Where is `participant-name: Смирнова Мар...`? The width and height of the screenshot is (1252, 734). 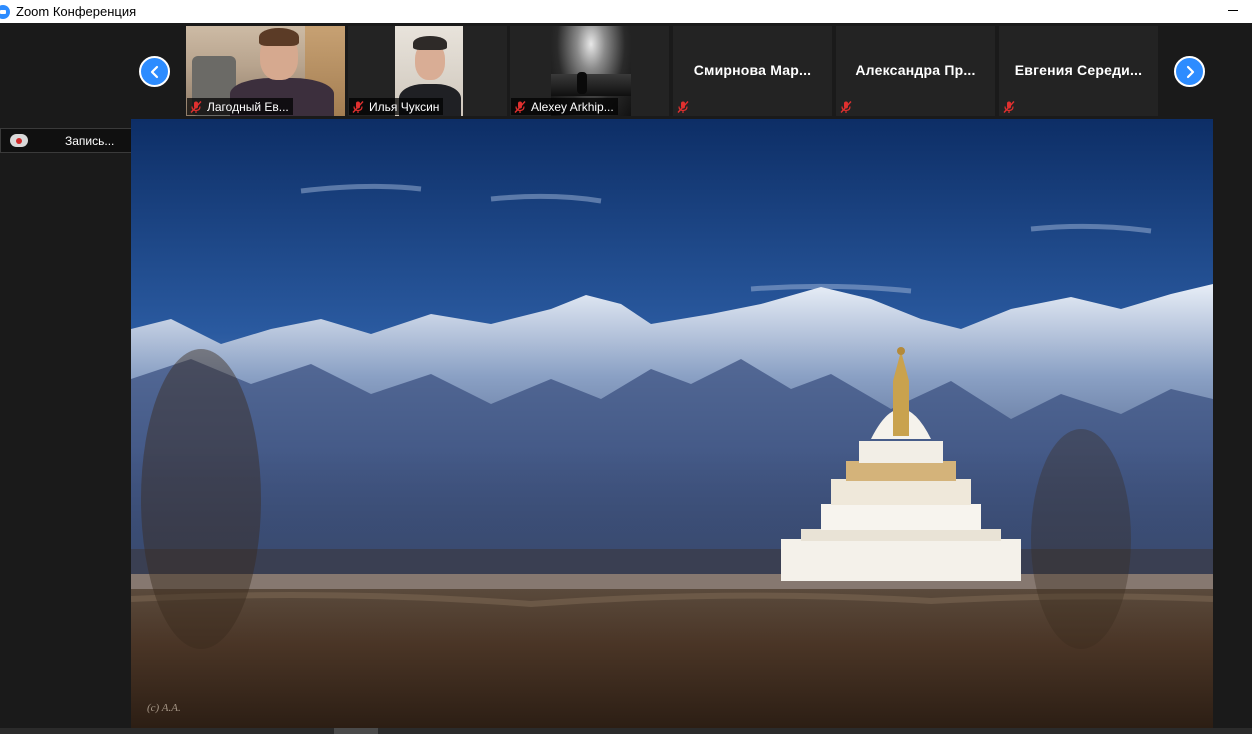
participant-name: Смирнова Мар... is located at coordinates (752, 70).